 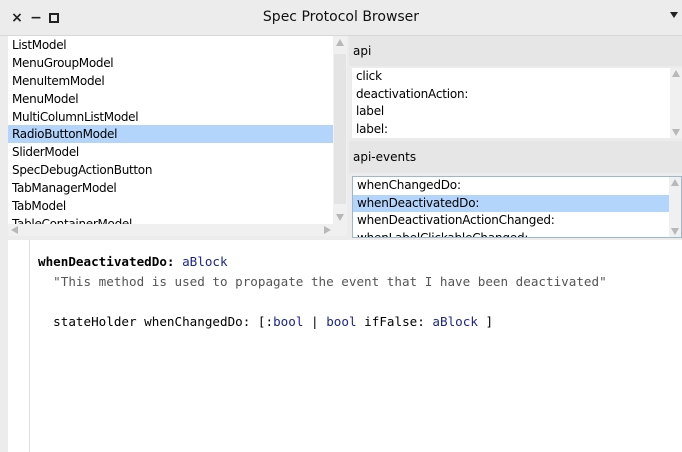 I want to click on scroll-thumb, so click(x=340, y=129).